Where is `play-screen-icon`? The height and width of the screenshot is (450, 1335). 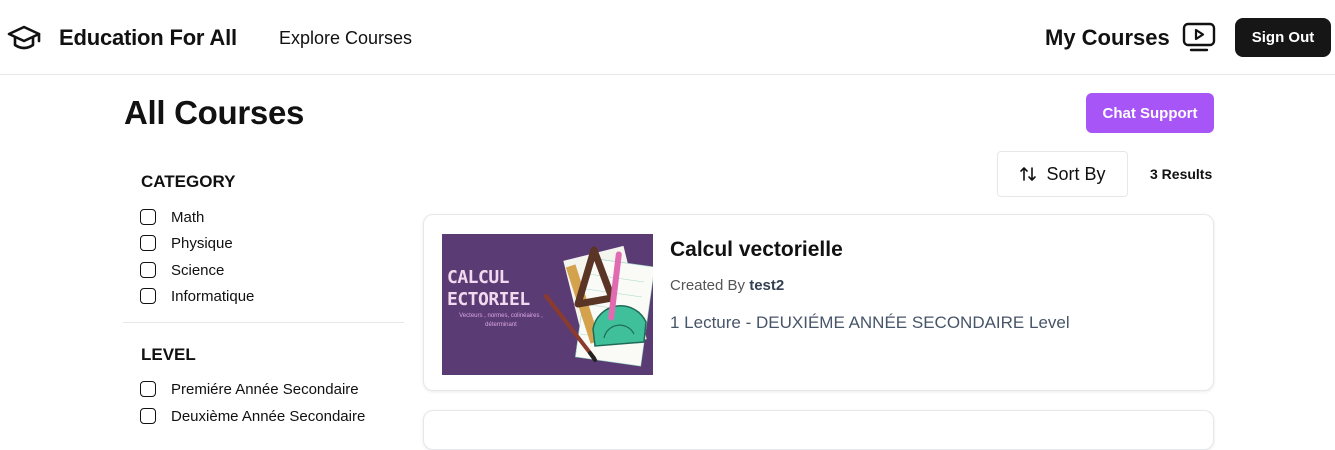 play-screen-icon is located at coordinates (1199, 37).